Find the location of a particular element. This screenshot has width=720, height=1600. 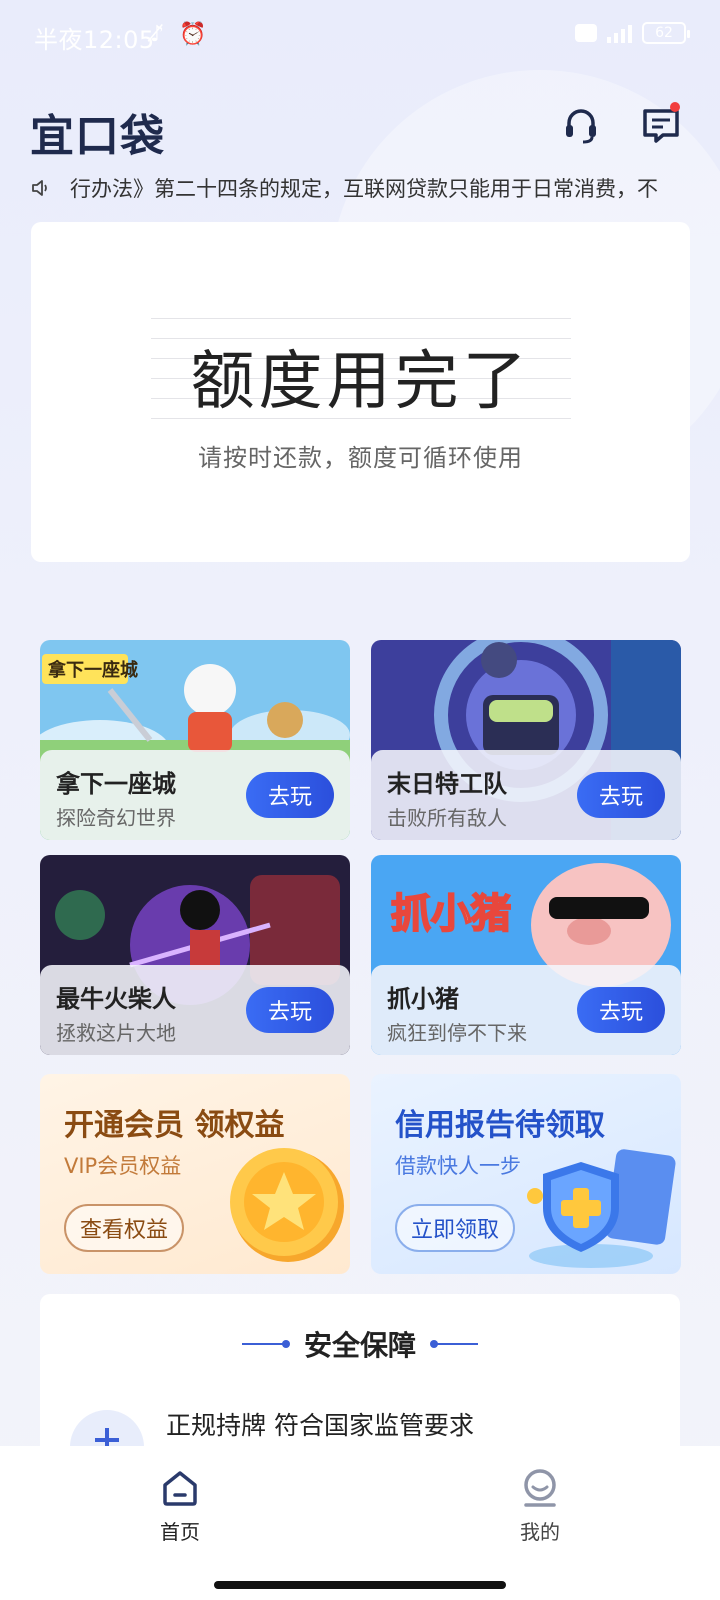

status-time: 半夜12:05 is located at coordinates (94, 40).